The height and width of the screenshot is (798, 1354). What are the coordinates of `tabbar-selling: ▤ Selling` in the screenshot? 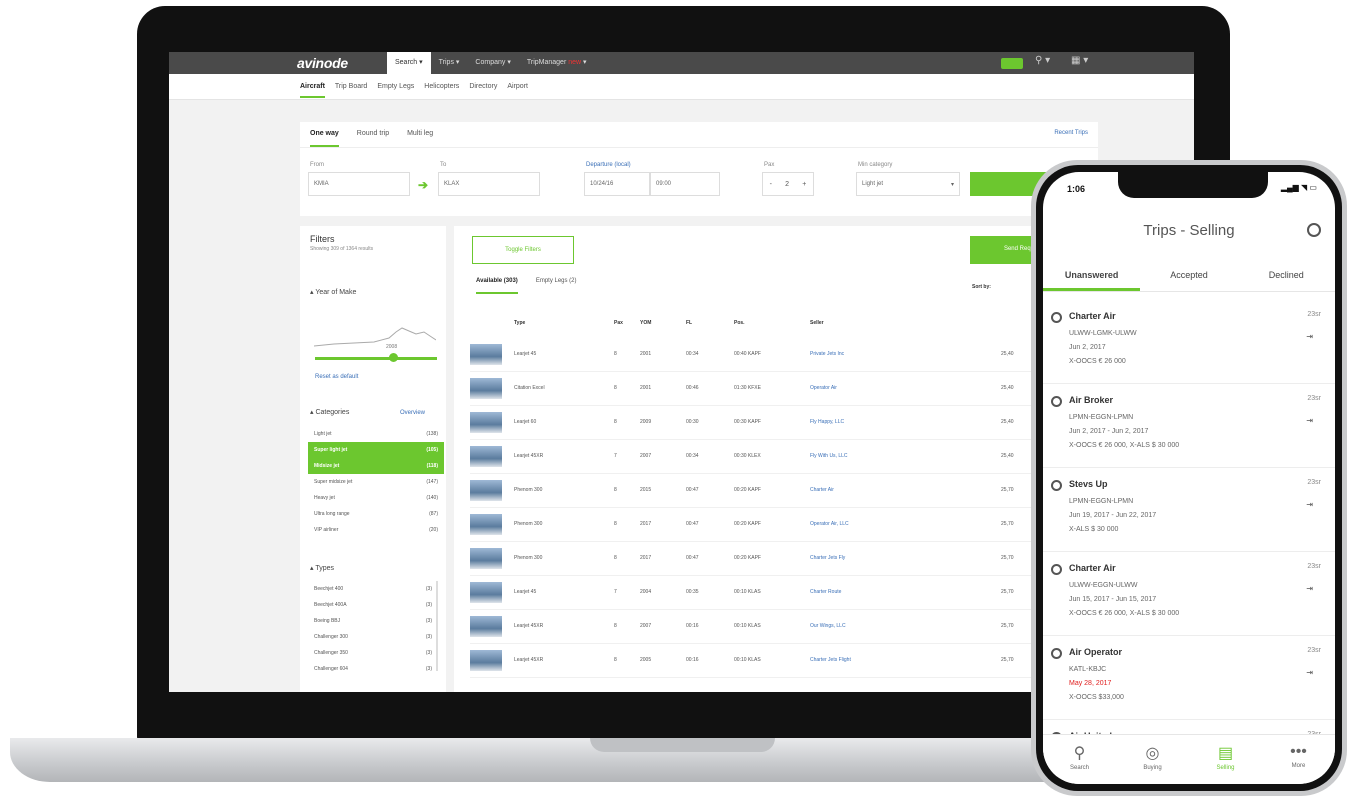 It's located at (1225, 759).